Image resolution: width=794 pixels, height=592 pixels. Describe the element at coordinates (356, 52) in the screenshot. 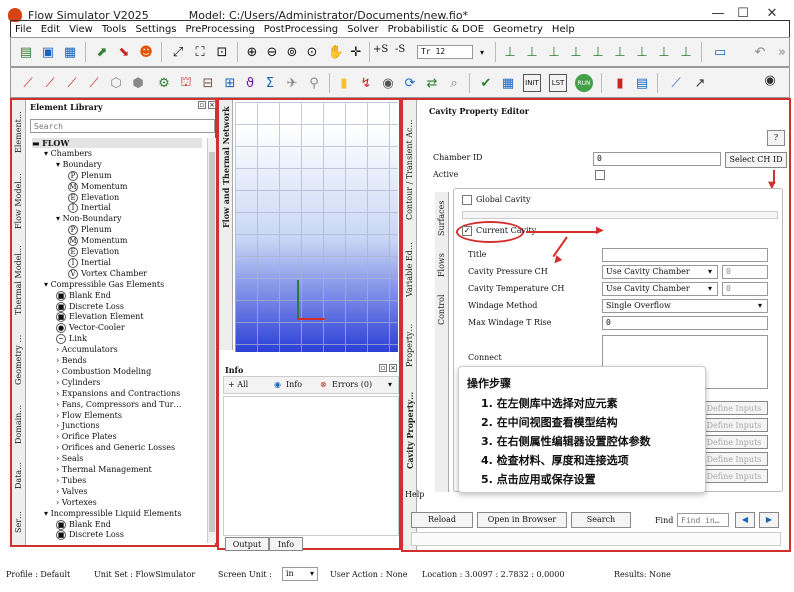

I see `move-icon: ✛` at that location.